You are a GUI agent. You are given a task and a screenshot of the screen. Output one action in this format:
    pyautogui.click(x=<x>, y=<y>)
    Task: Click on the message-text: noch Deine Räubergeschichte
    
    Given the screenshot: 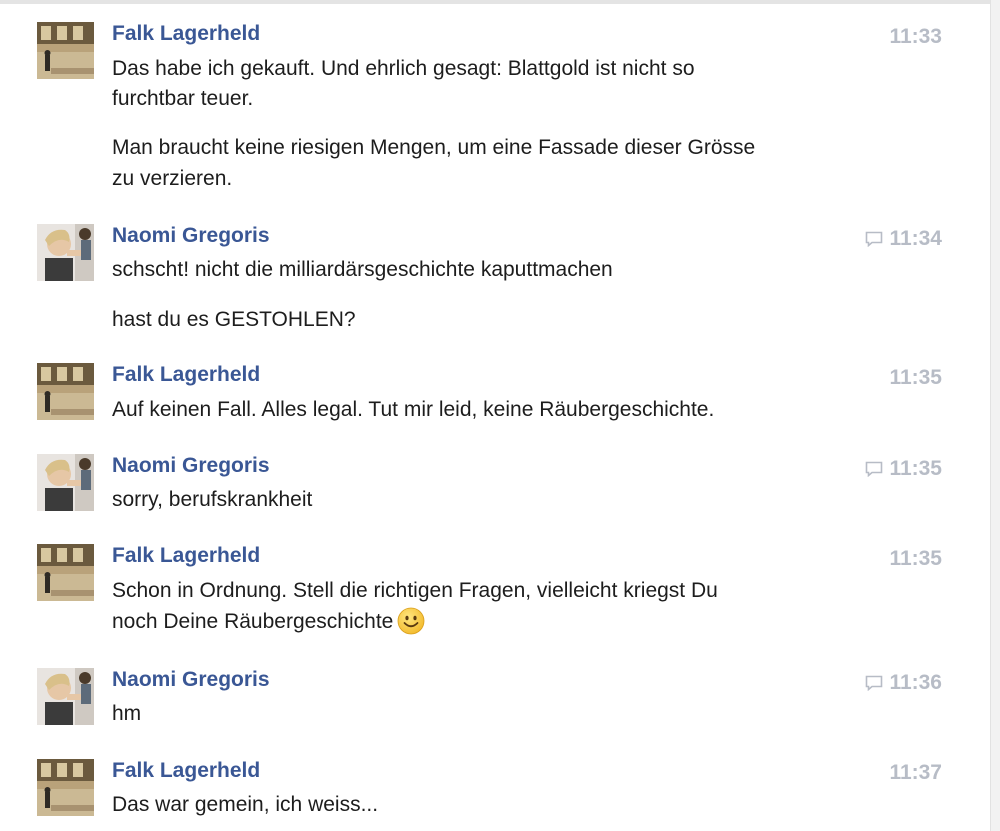 What is the action you would take?
    pyautogui.click(x=268, y=625)
    